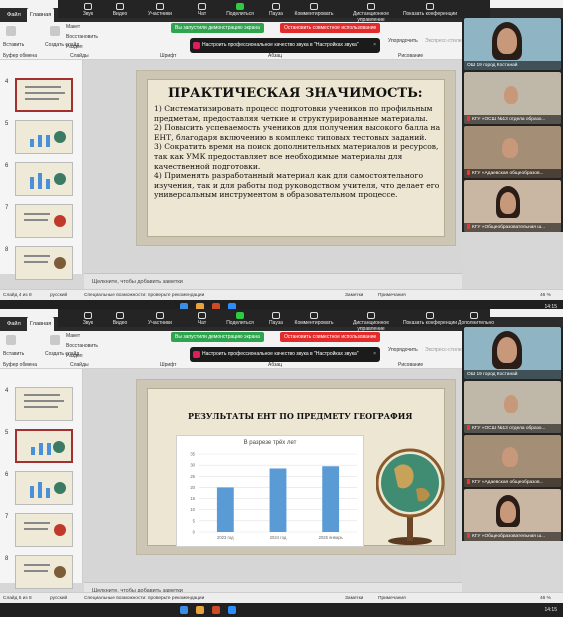 Image resolution: width=563 pixels, height=617 pixels. Describe the element at coordinates (314, 323) in the screenshot. I see `annotate-label: Комментировать` at that location.